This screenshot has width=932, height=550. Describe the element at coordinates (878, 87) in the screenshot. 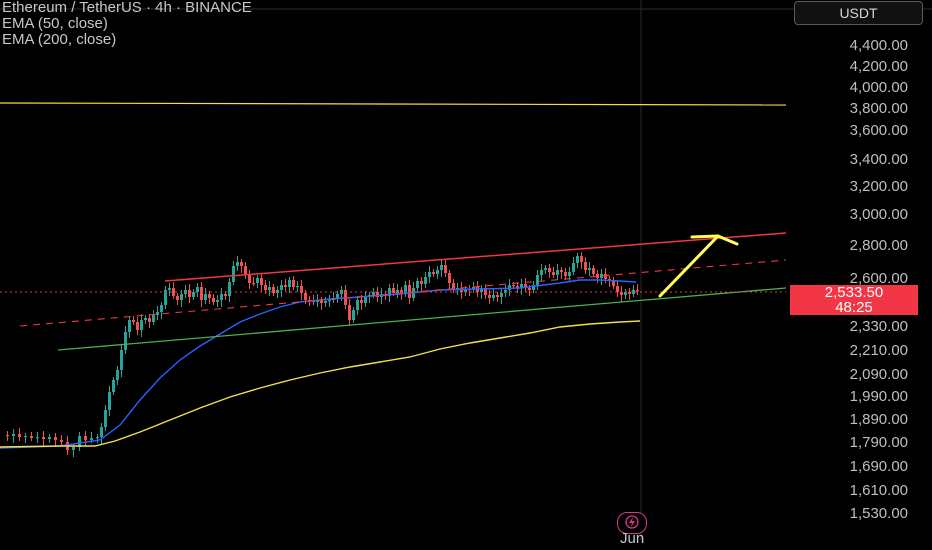

I see `price-tick-label: 4,000.00` at that location.